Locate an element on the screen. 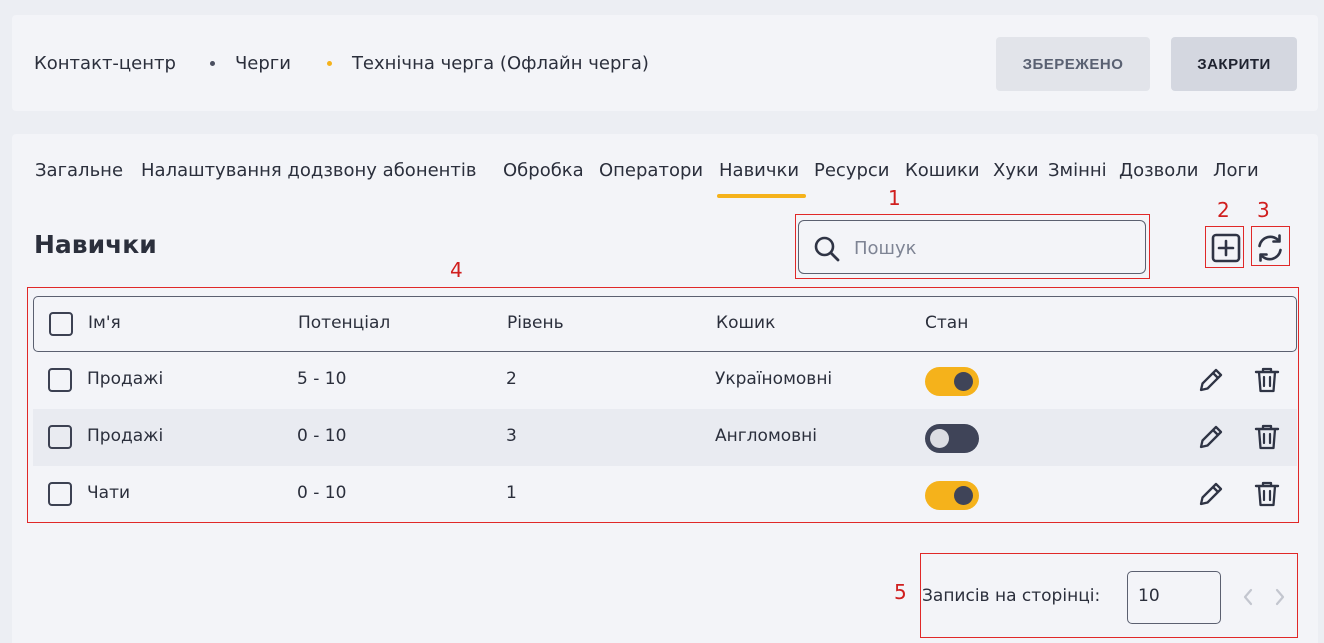 The width and height of the screenshot is (1324, 643). page-title: Навички is located at coordinates (95, 244).